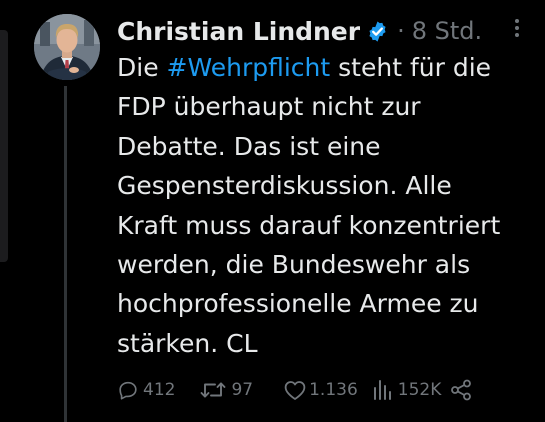 Image resolution: width=545 pixels, height=422 pixels. What do you see at coordinates (298, 304) in the screenshot?
I see `tweet-line: hochprofessionelle Armee zu` at bounding box center [298, 304].